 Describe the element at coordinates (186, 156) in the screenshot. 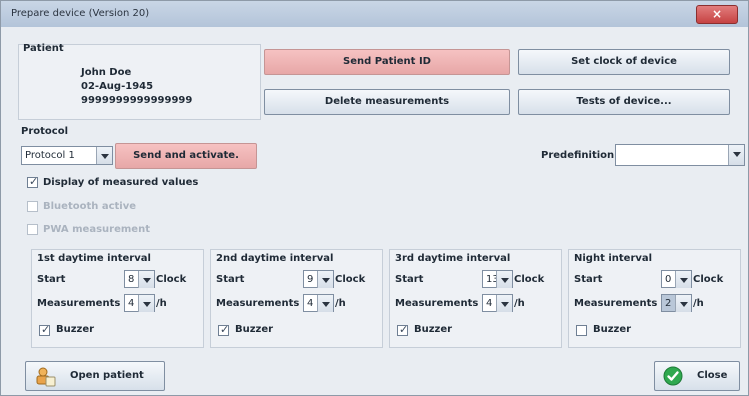

I see `send-and-activate-button: Send and activate.` at that location.